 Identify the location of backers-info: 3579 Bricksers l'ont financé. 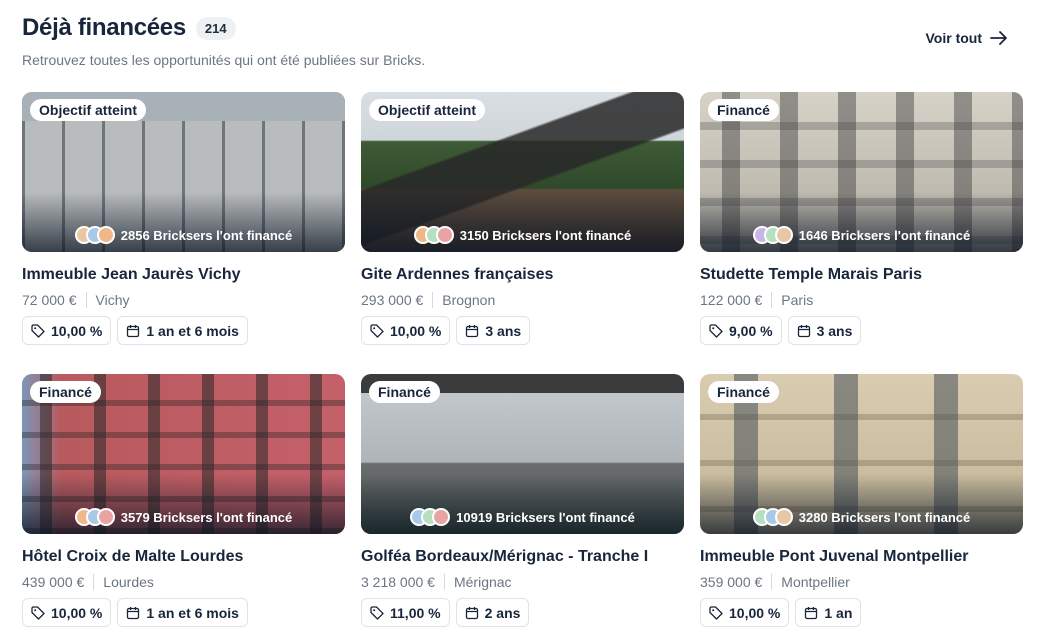
(183, 517).